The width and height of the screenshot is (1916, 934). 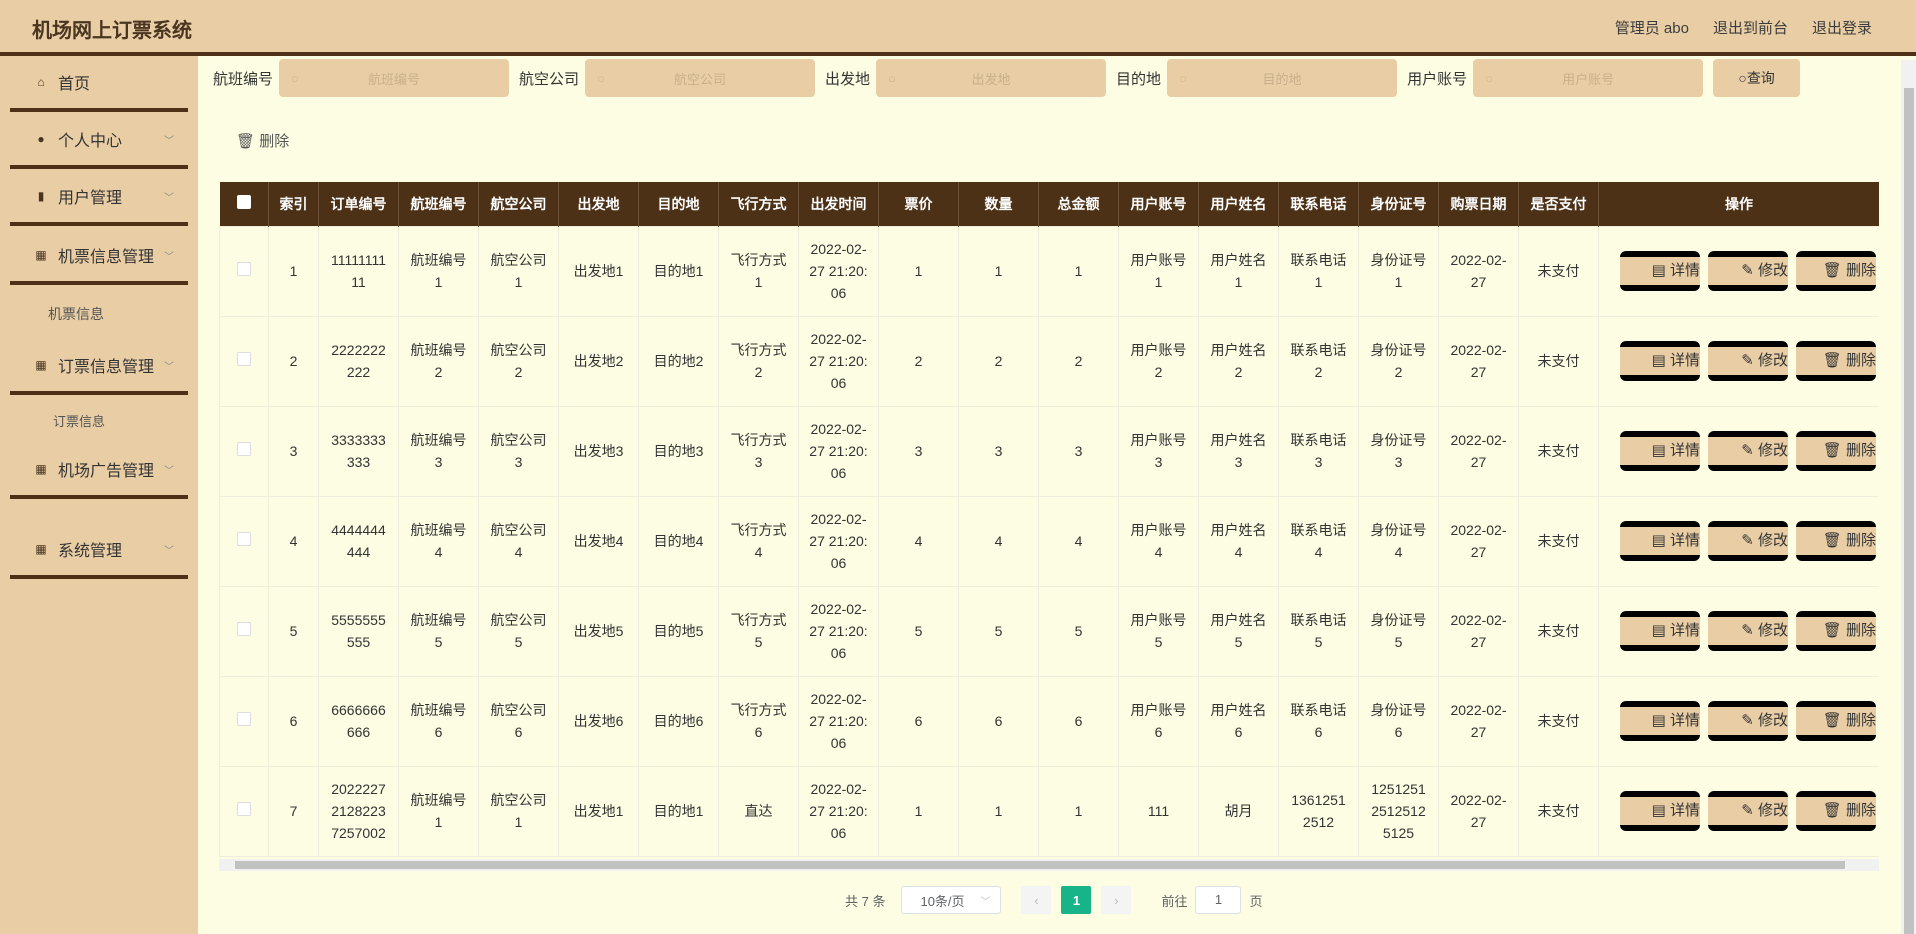 I want to click on vertical-scrollbar, so click(x=1908, y=497).